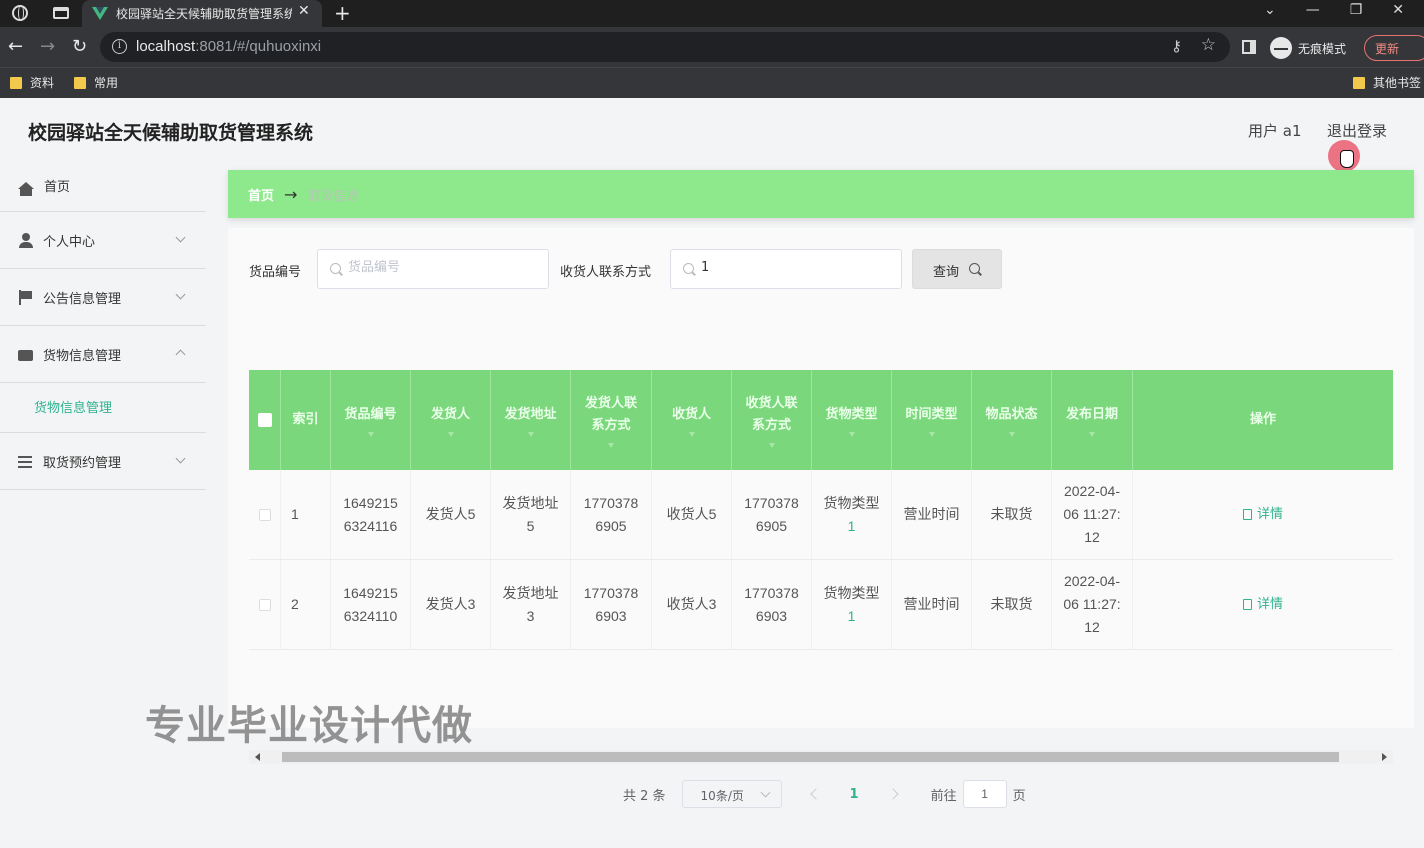 The width and height of the screenshot is (1424, 848). I want to click on pagination-total: 共 2 条, so click(644, 796).